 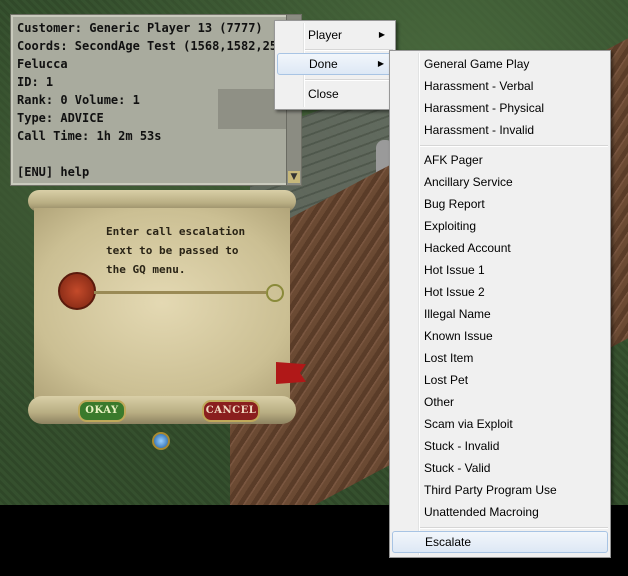 What do you see at coordinates (500, 490) in the screenshot?
I see `submenu-item-third-party-program-use: Third Party Program Use` at bounding box center [500, 490].